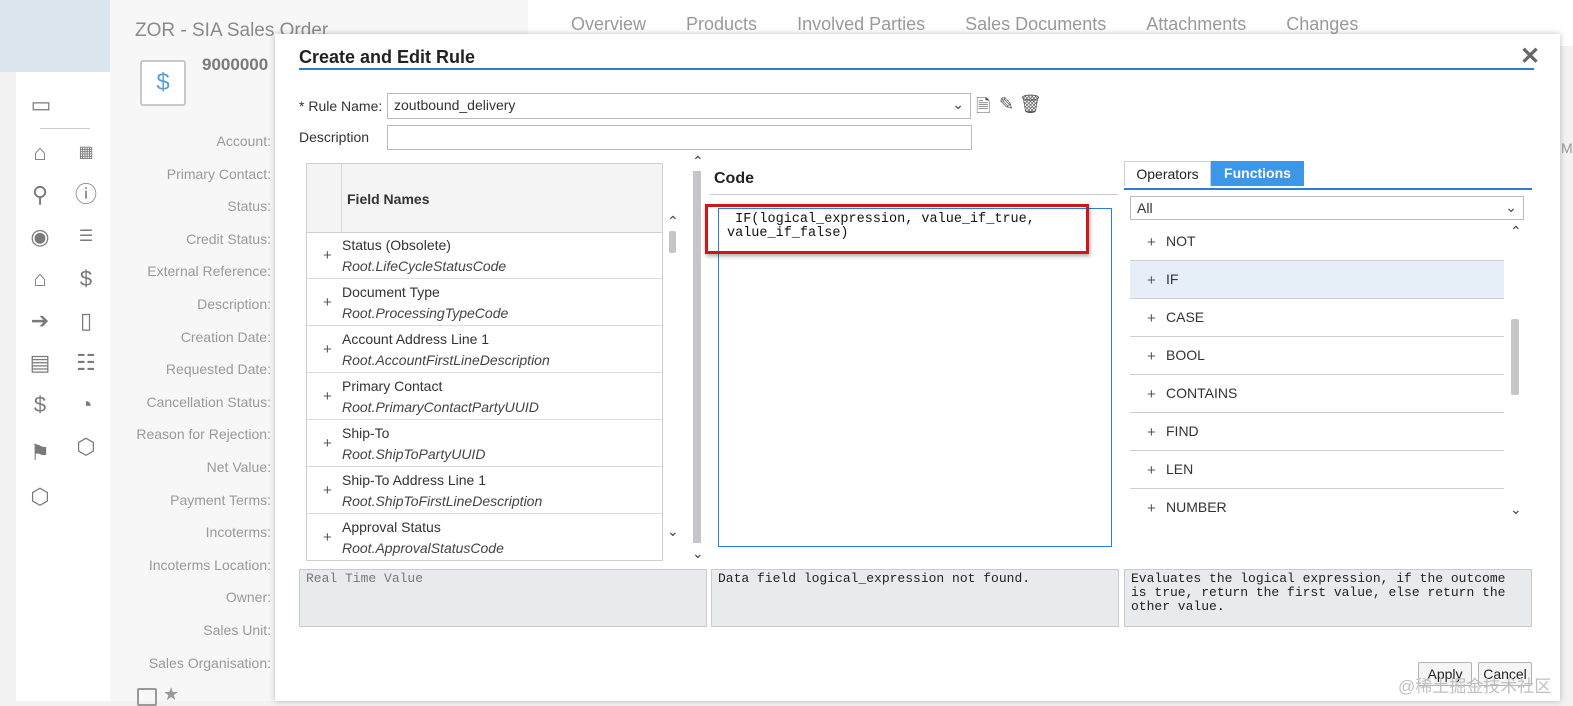 The image size is (1573, 706). I want to click on field-path: Root.ShipToFirstLineDescription, so click(442, 501).